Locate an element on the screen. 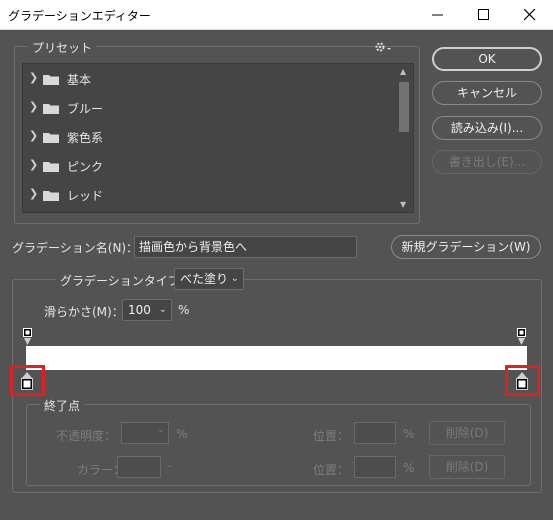 This screenshot has width=553, height=520. preset-folder-label: 基本 is located at coordinates (79, 80).